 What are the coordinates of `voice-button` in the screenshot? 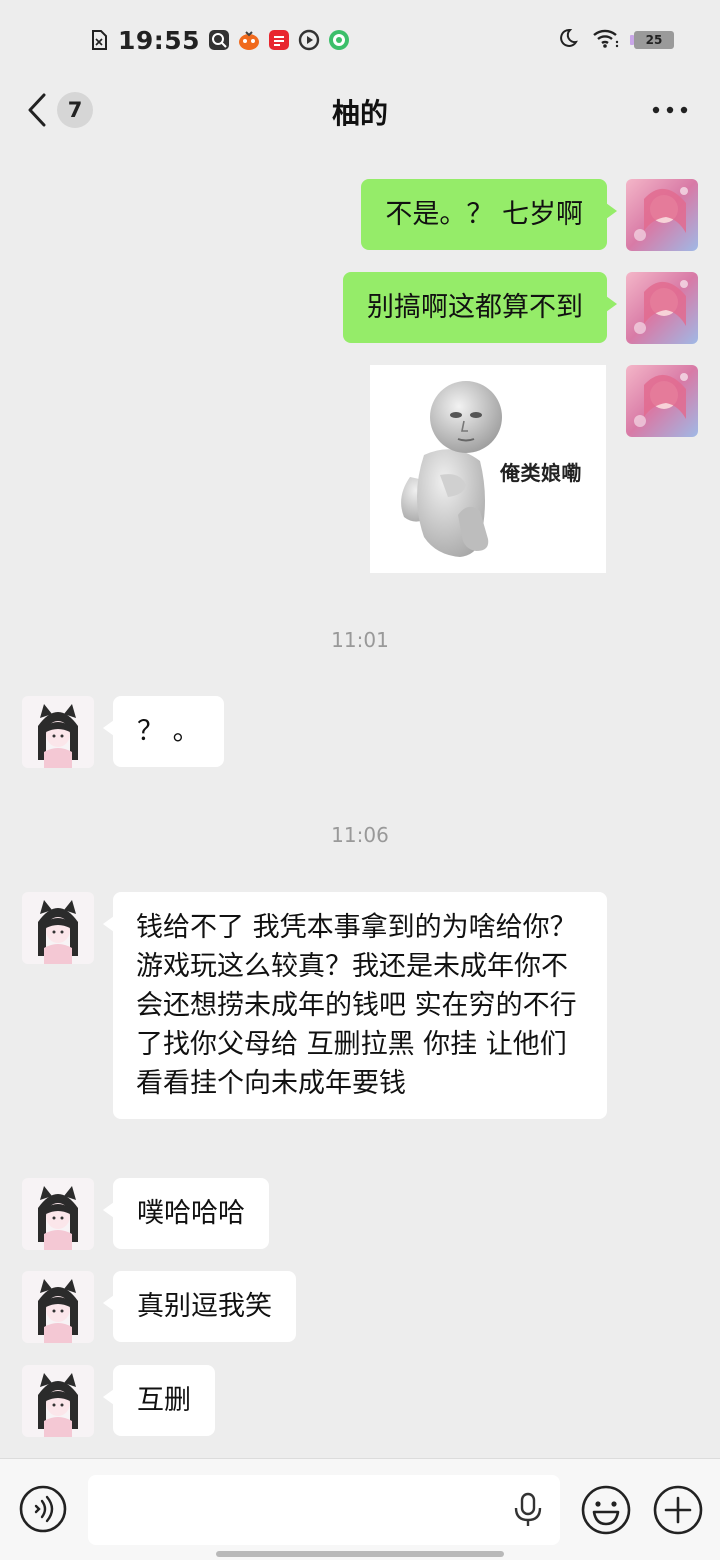 It's located at (43, 1509).